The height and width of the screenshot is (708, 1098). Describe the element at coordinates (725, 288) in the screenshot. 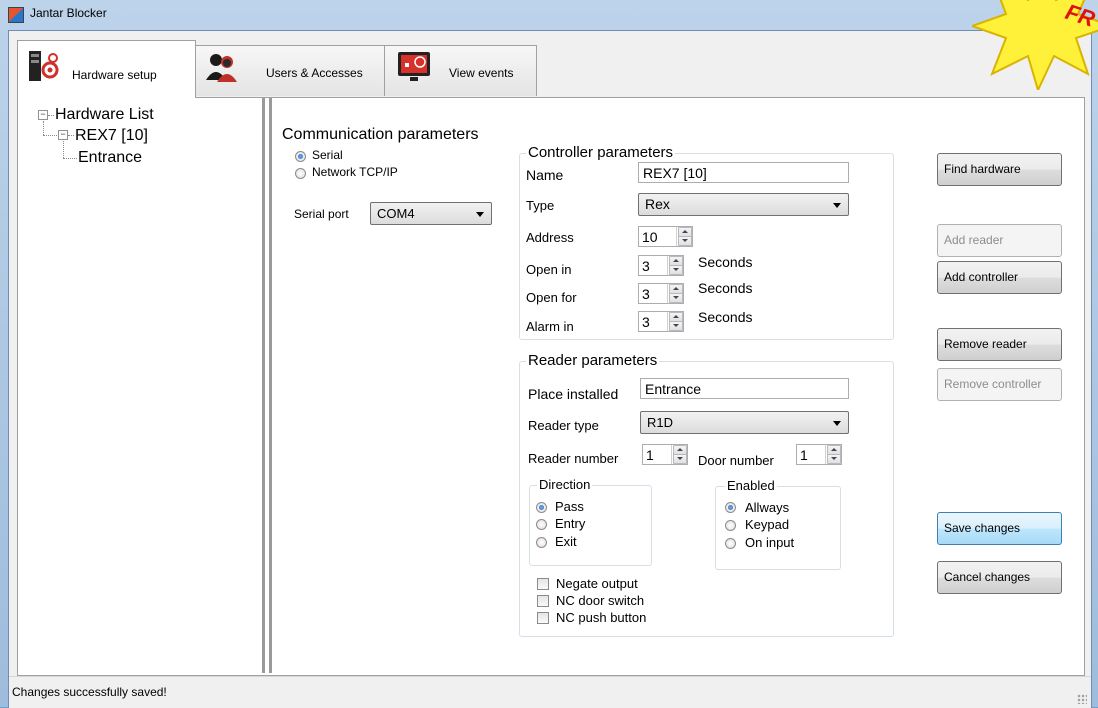

I see `open-for-unit: Seconds` at that location.